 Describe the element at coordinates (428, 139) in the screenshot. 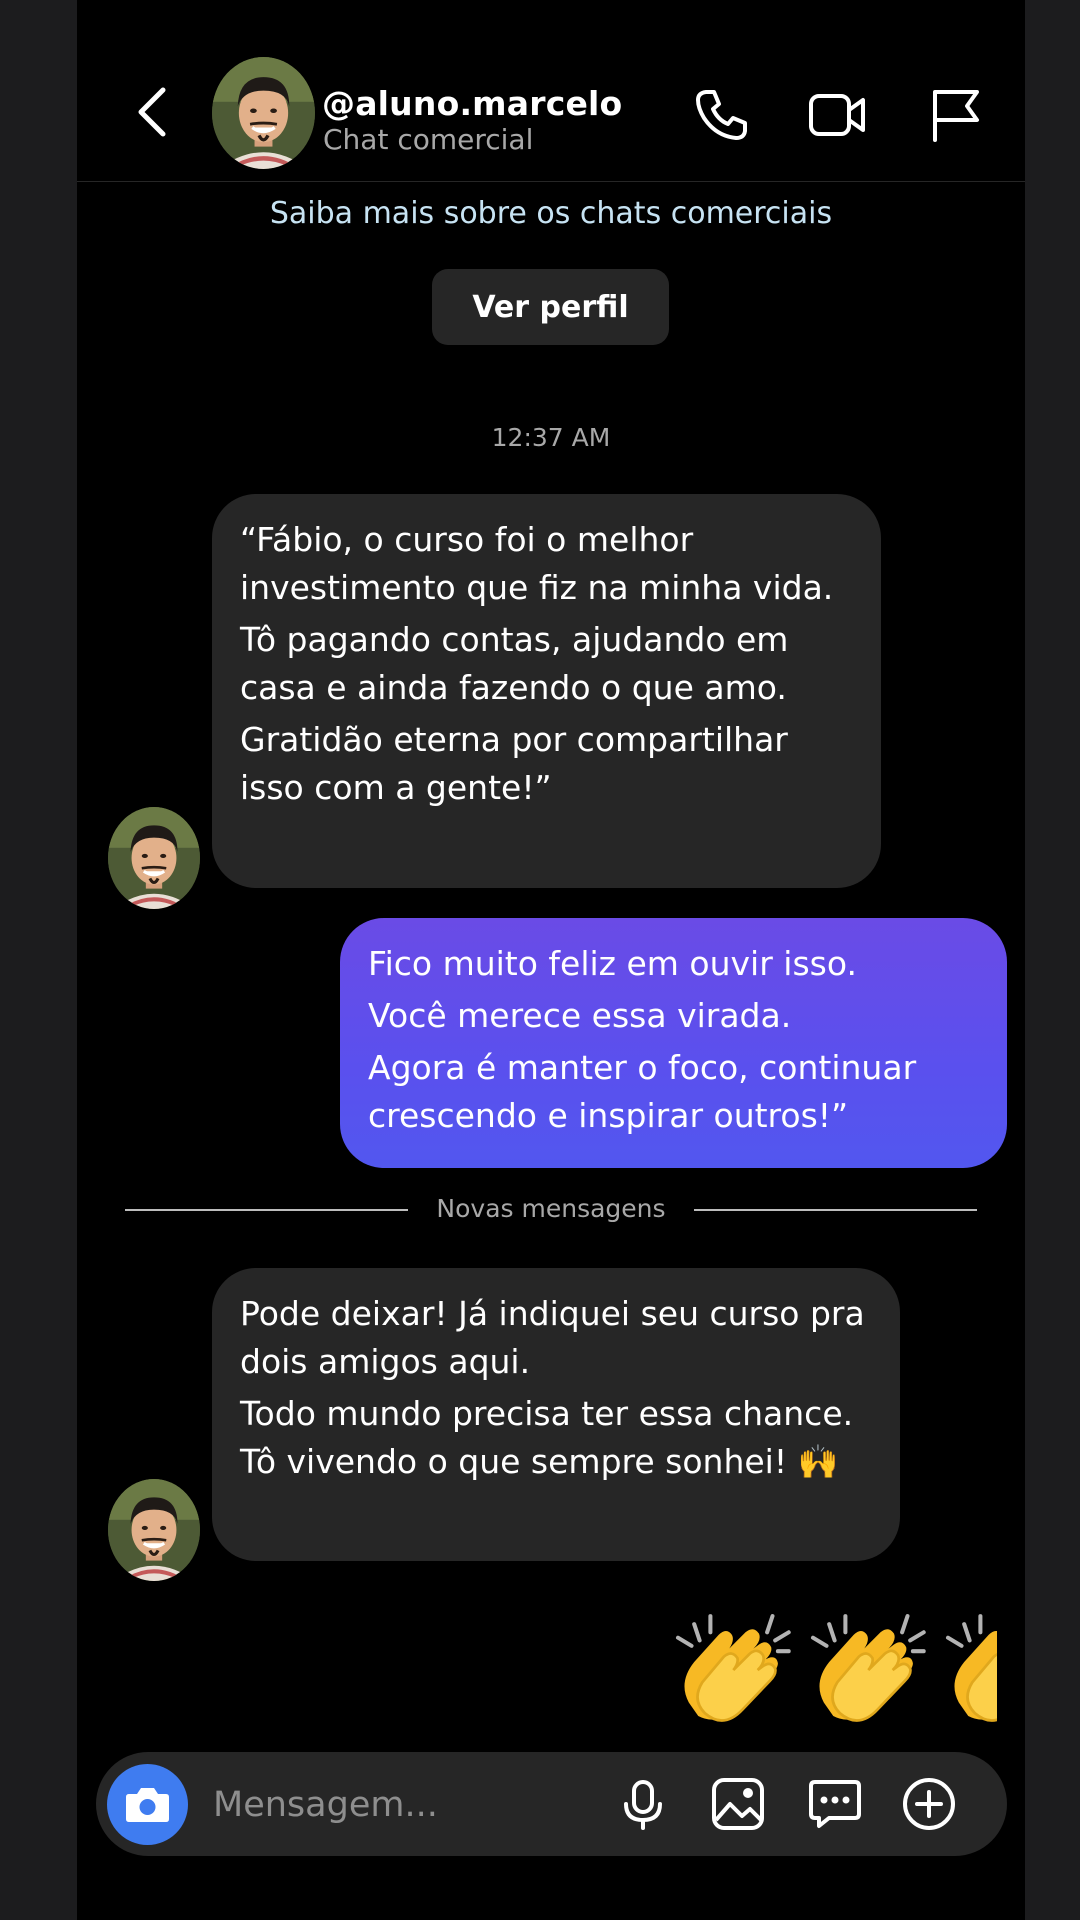

I see `chat-subtitle: Chat comercial` at that location.